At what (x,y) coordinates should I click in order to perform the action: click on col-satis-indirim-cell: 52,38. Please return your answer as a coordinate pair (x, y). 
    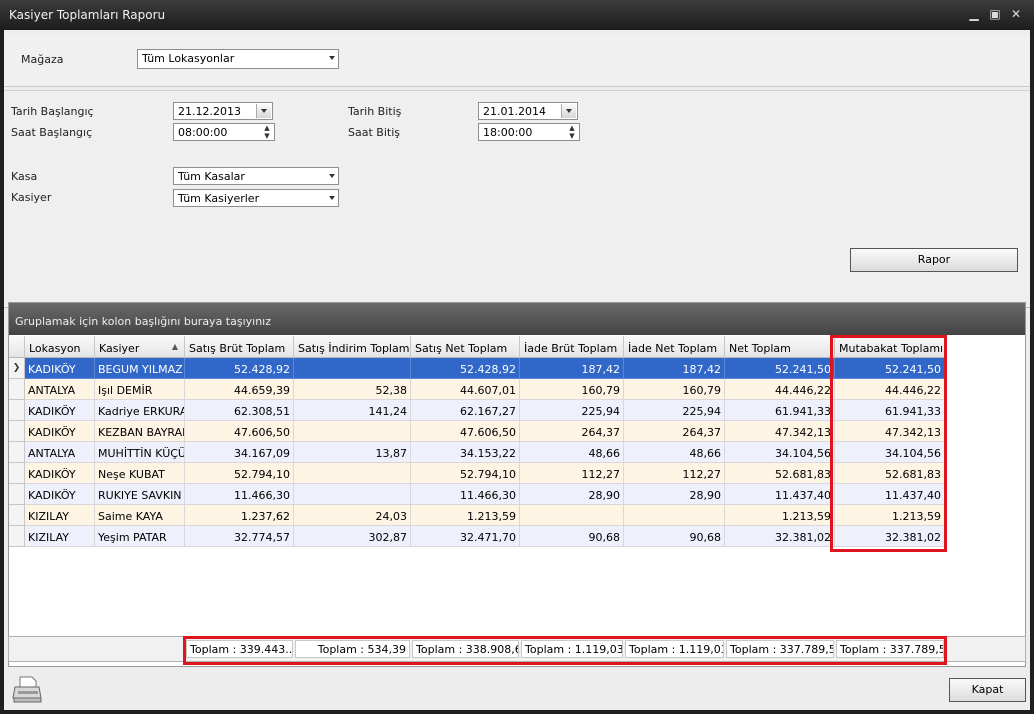
    Looking at the image, I should click on (352, 389).